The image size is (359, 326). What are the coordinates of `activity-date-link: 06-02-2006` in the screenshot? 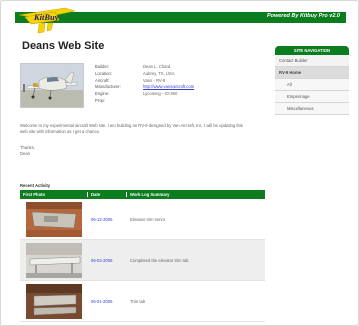 It's located at (107, 260).